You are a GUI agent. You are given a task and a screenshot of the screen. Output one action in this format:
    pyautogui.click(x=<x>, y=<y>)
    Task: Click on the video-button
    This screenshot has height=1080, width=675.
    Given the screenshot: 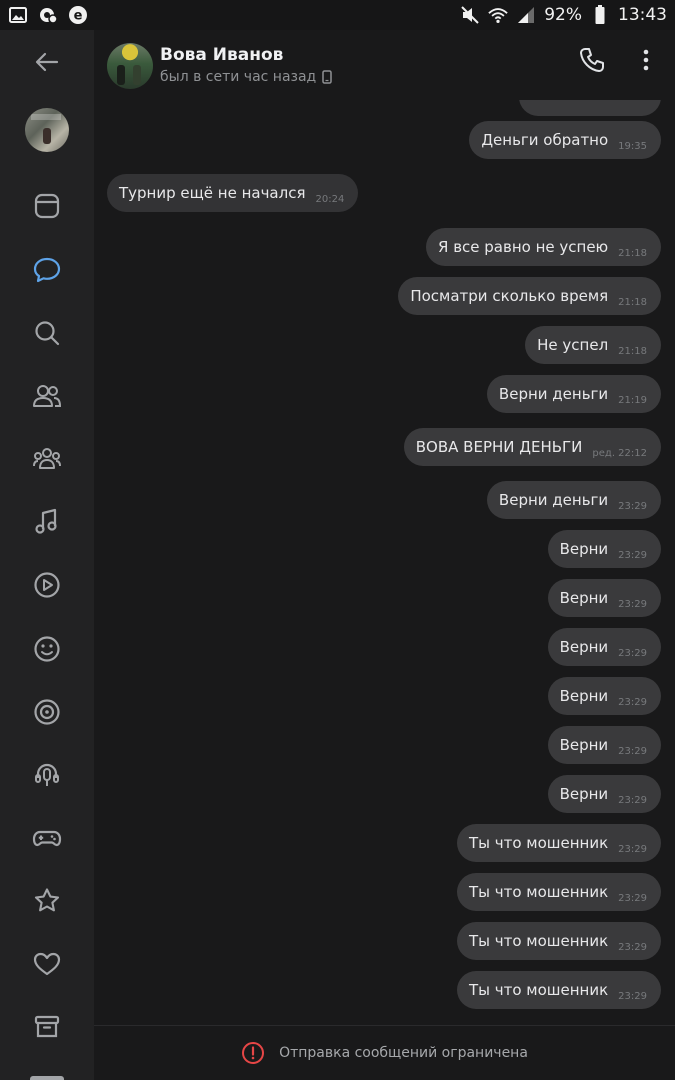 What is the action you would take?
    pyautogui.click(x=47, y=585)
    